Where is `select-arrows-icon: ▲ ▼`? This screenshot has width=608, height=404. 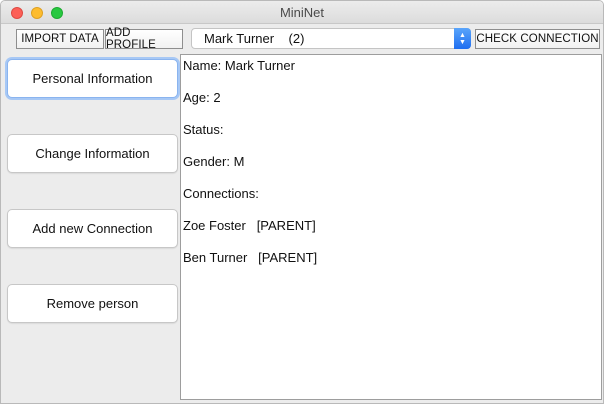 select-arrows-icon: ▲ ▼ is located at coordinates (462, 38).